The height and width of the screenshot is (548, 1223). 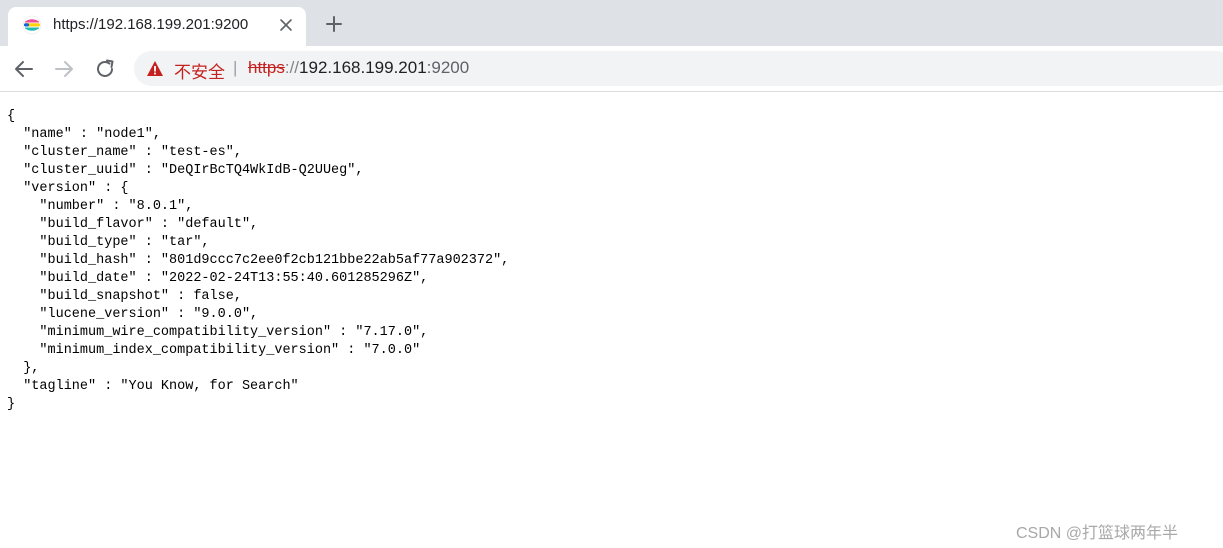 What do you see at coordinates (151, 24) in the screenshot?
I see `tab-title: https://192.168.199.201:9200` at bounding box center [151, 24].